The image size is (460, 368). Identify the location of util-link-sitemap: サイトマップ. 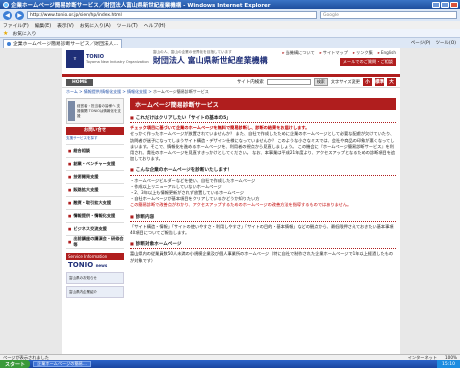
(334, 53).